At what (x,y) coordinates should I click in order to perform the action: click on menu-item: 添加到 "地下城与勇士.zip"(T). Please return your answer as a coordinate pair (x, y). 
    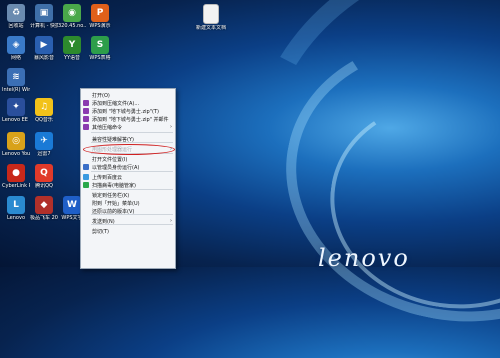
    Looking at the image, I should click on (128, 111).